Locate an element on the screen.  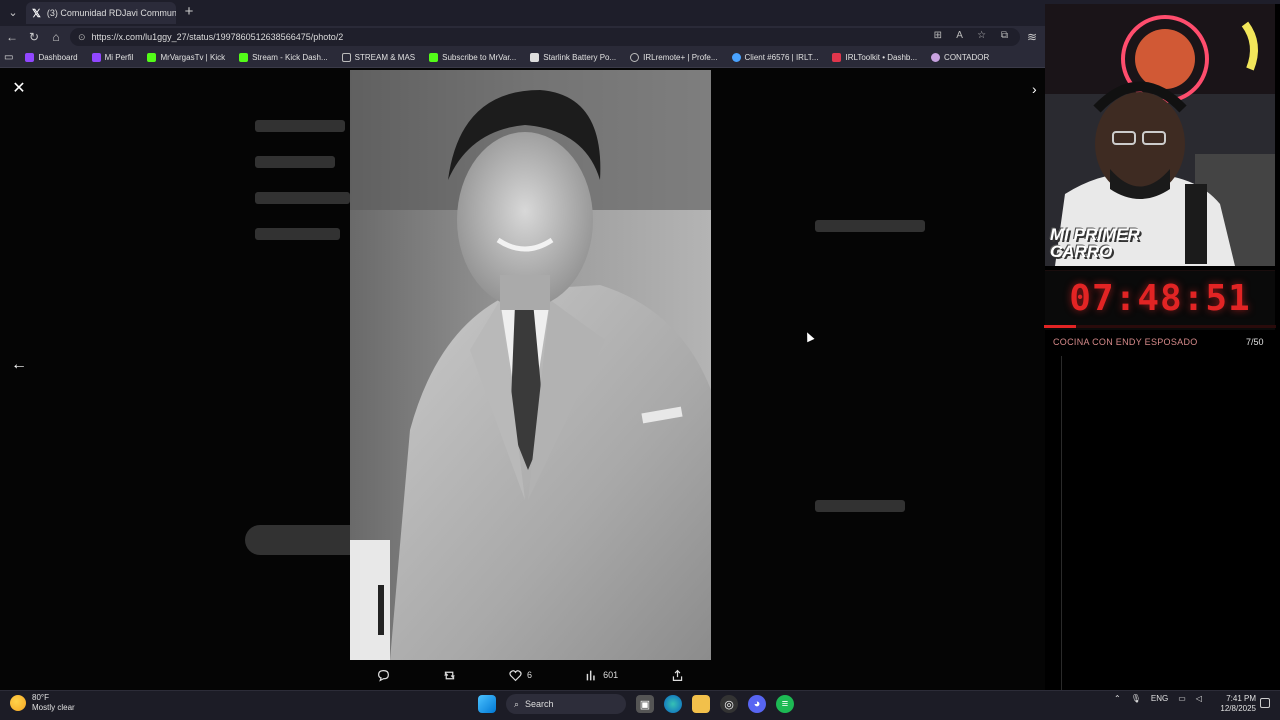
bookmark-label: Mi Perfil is located at coordinates (119, 57).